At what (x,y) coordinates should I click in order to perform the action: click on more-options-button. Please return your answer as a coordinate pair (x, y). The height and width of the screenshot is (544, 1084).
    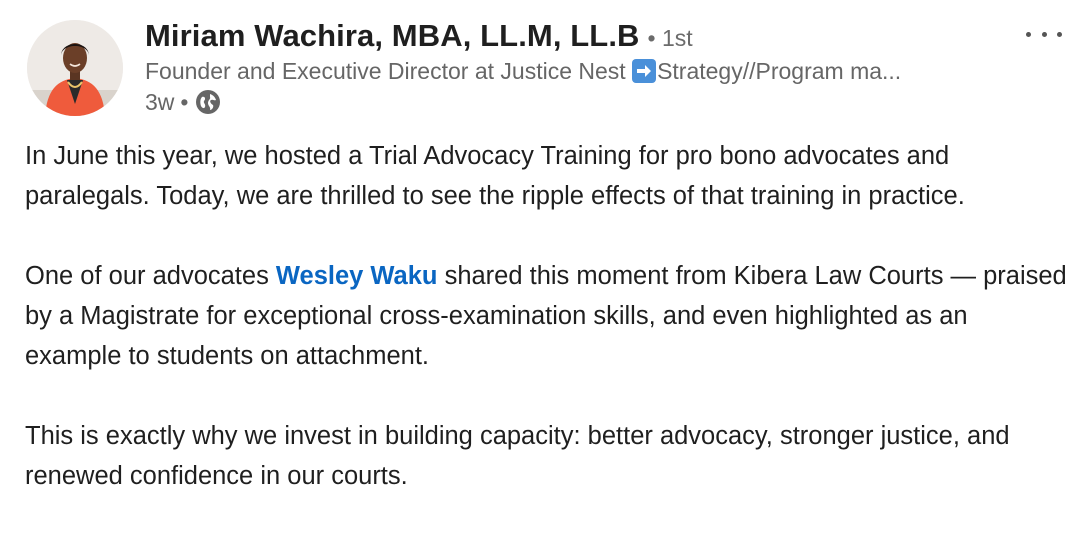
    Looking at the image, I should click on (1044, 34).